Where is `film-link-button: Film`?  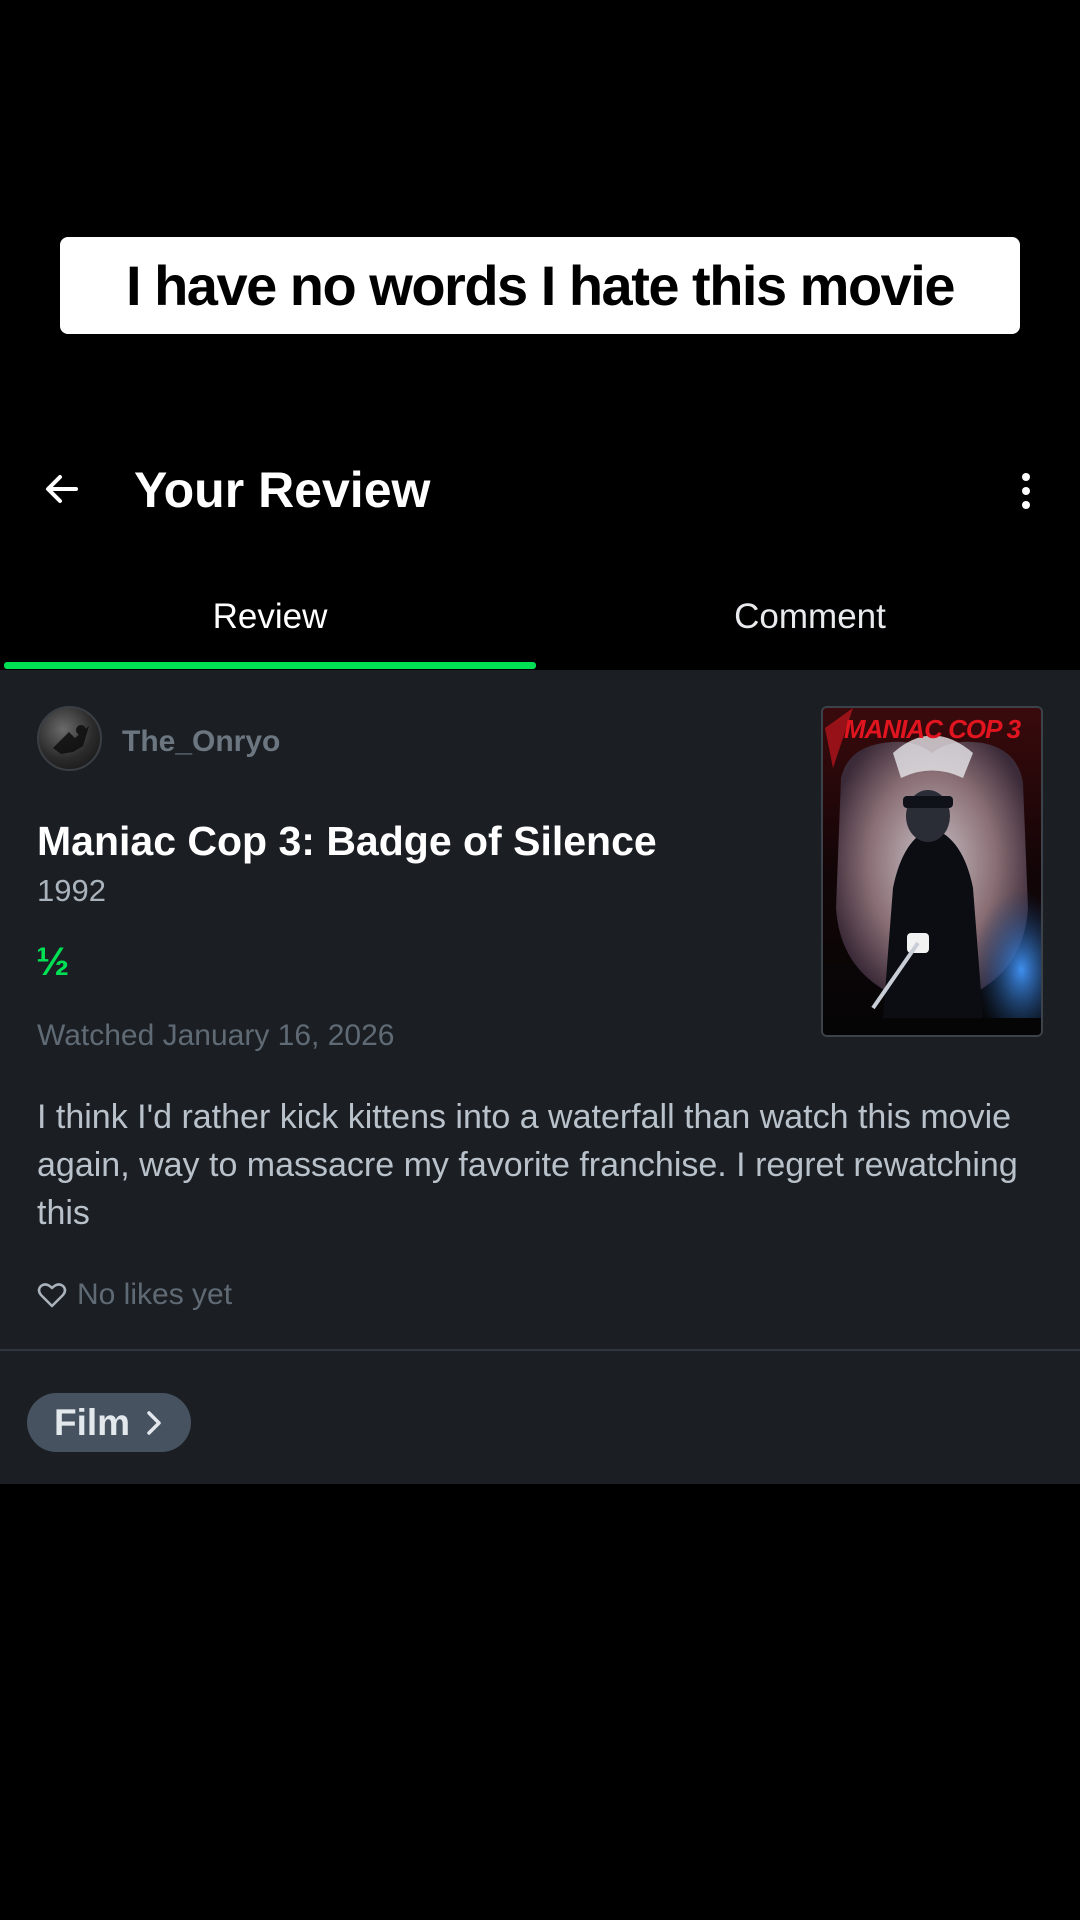 film-link-button: Film is located at coordinates (109, 1422).